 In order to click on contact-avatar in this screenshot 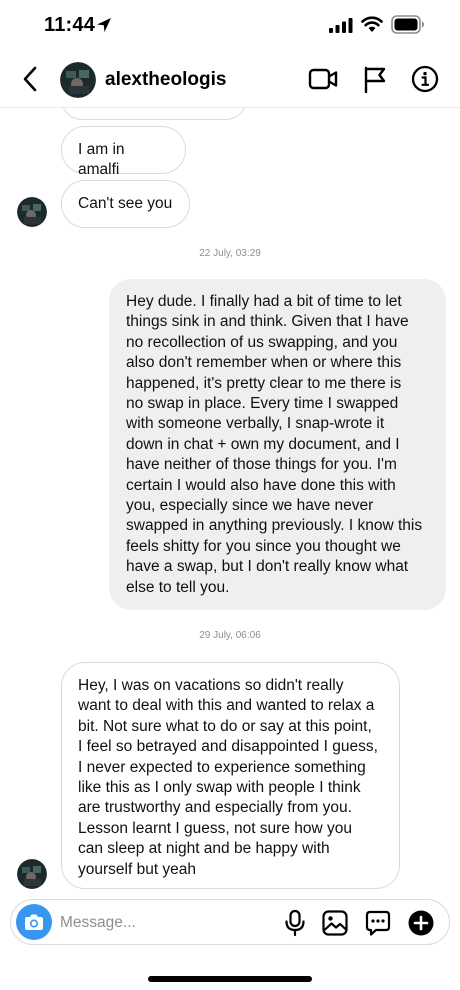, I will do `click(78, 80)`.